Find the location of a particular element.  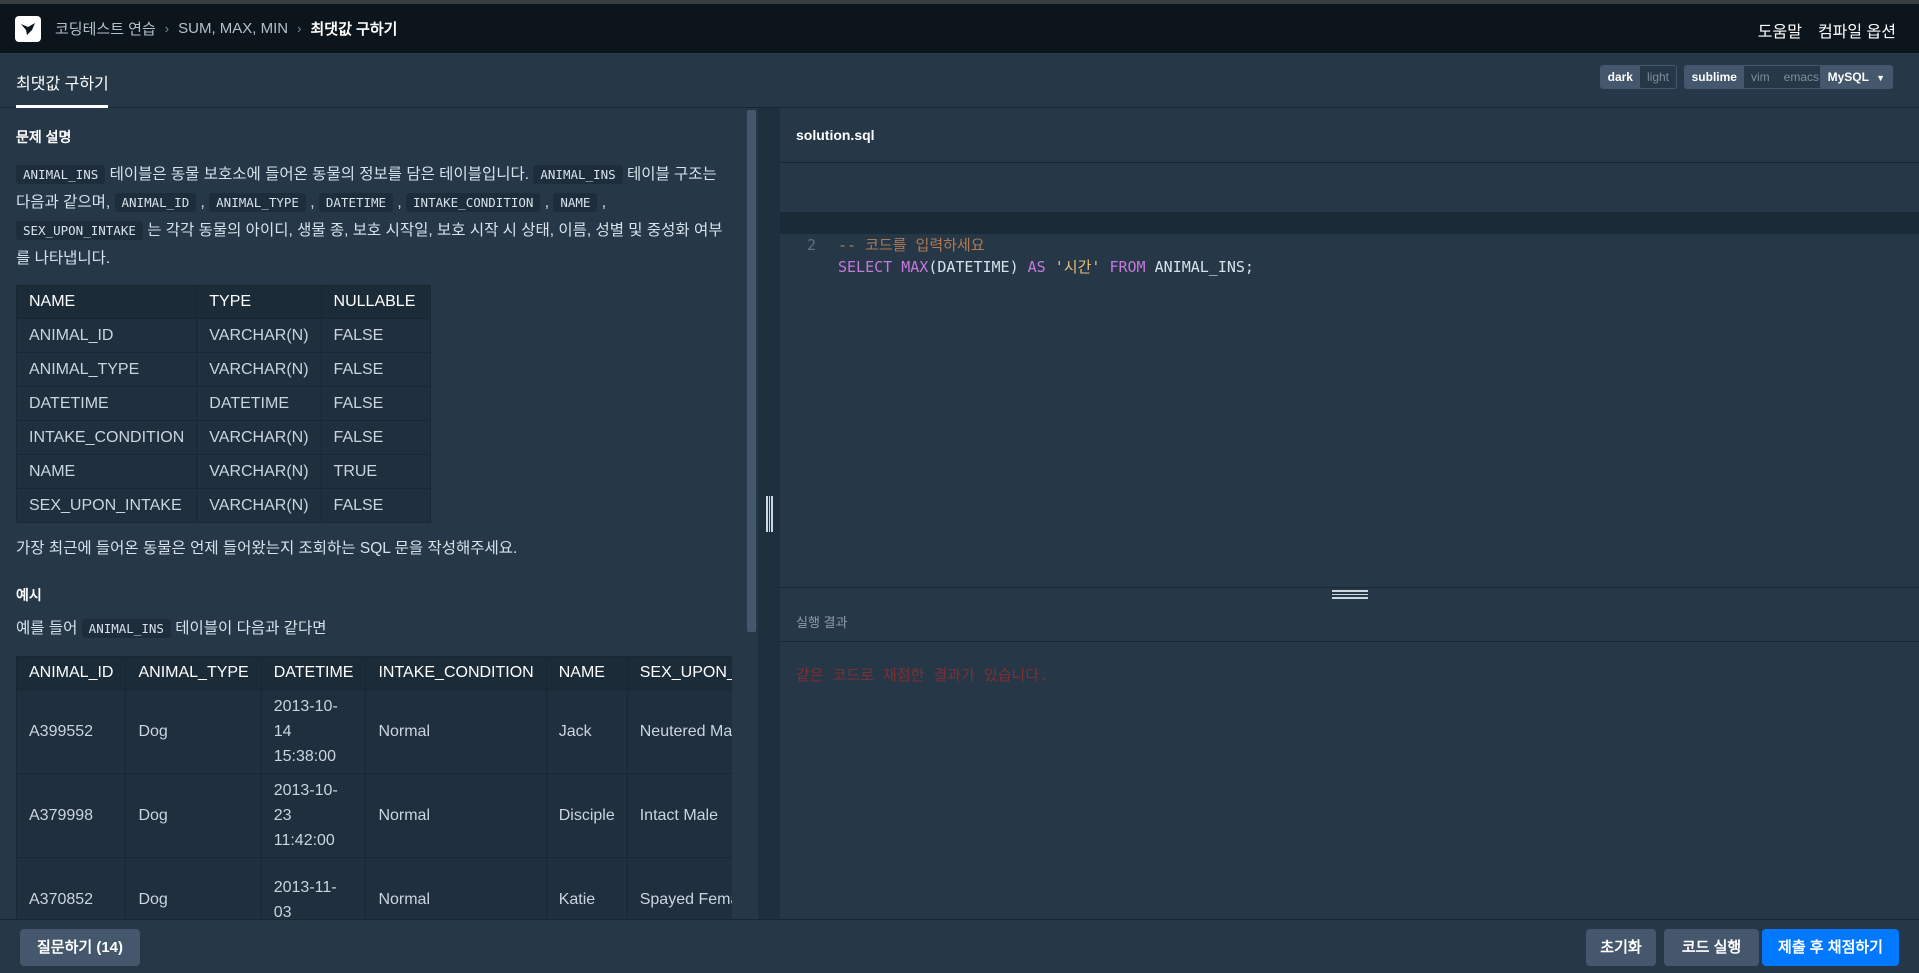

keymap-emacs-option: emacs is located at coordinates (1801, 77).